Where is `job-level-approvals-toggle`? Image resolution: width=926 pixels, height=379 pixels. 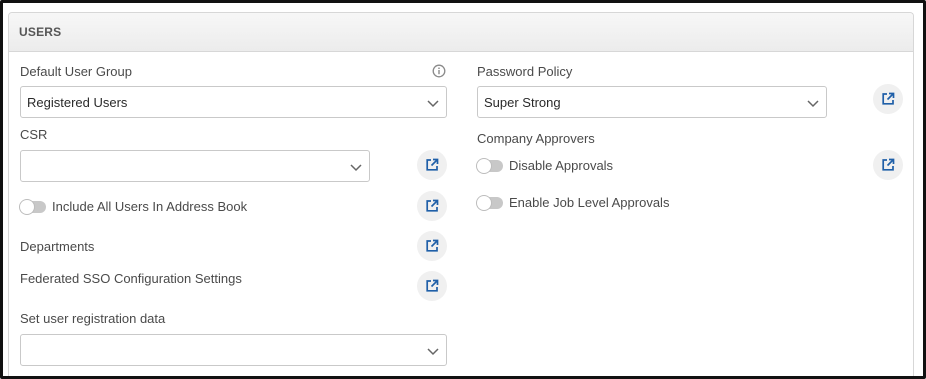
job-level-approvals-toggle is located at coordinates (490, 203).